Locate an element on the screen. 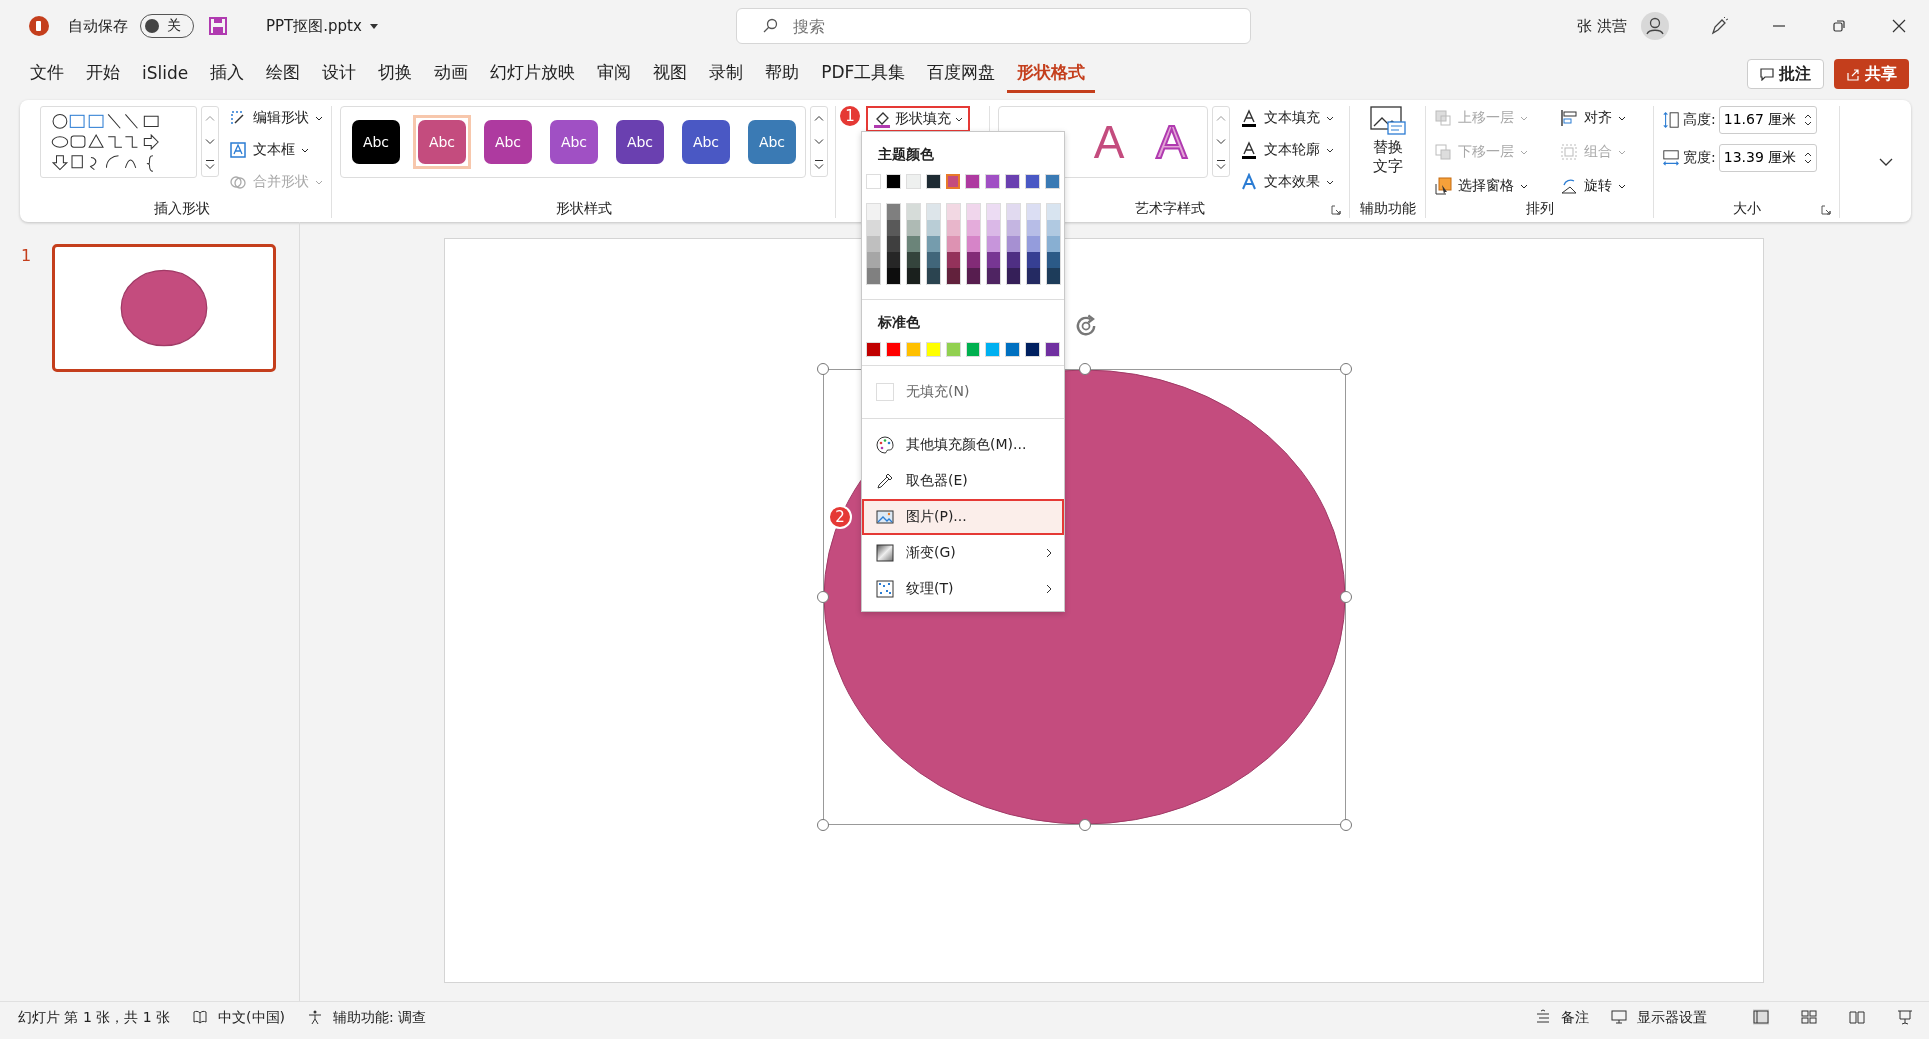  notes-button: 备注 is located at coordinates (1575, 1018).